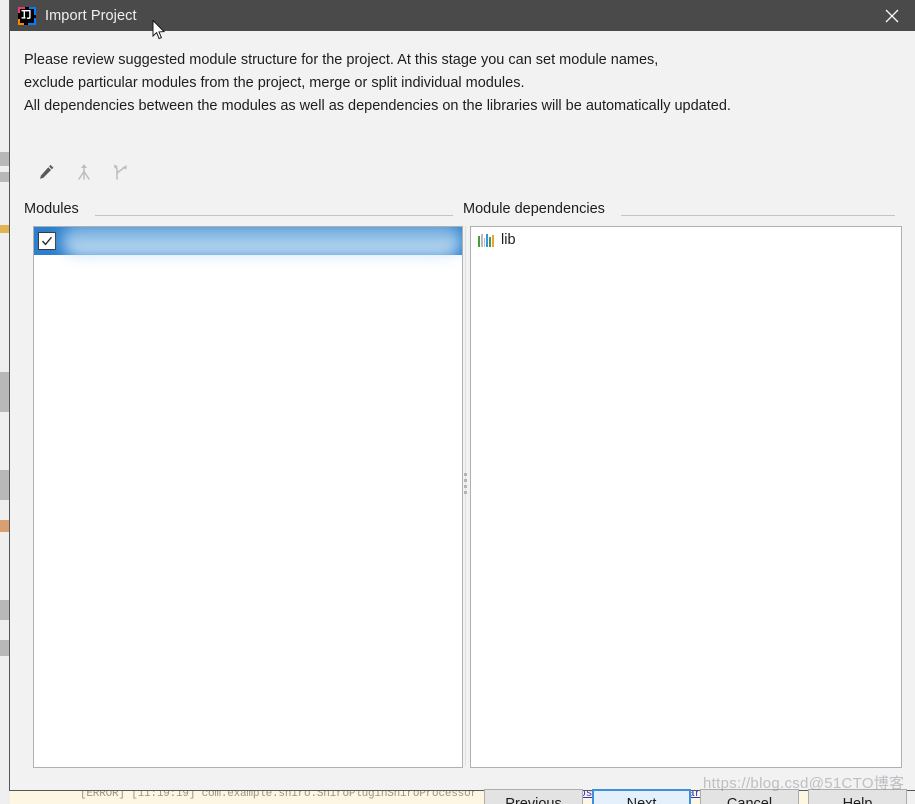 This screenshot has width=915, height=804. What do you see at coordinates (758, 215) in the screenshot?
I see `dependencies-section-rule` at bounding box center [758, 215].